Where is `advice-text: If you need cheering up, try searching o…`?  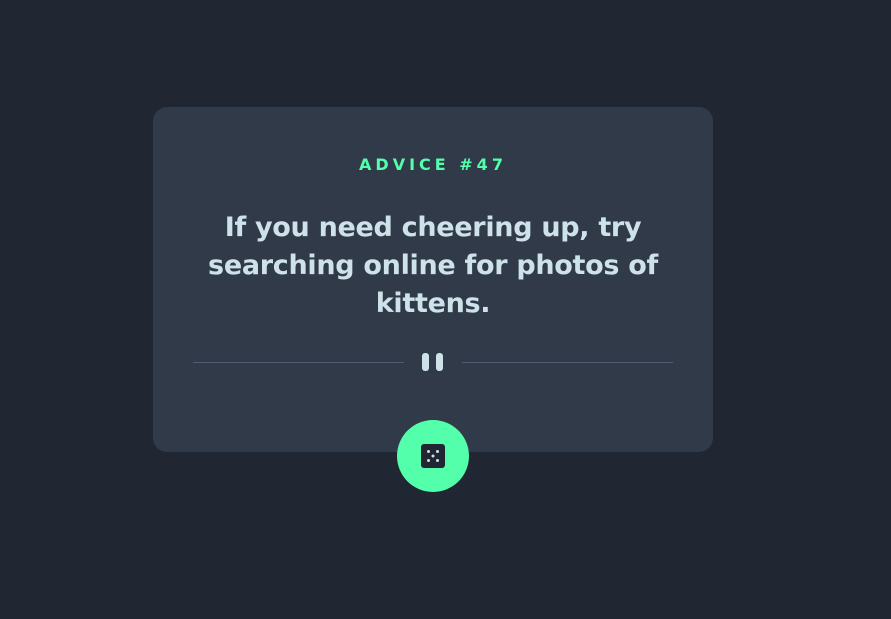 advice-text: If you need cheering up, try searching o… is located at coordinates (433, 265).